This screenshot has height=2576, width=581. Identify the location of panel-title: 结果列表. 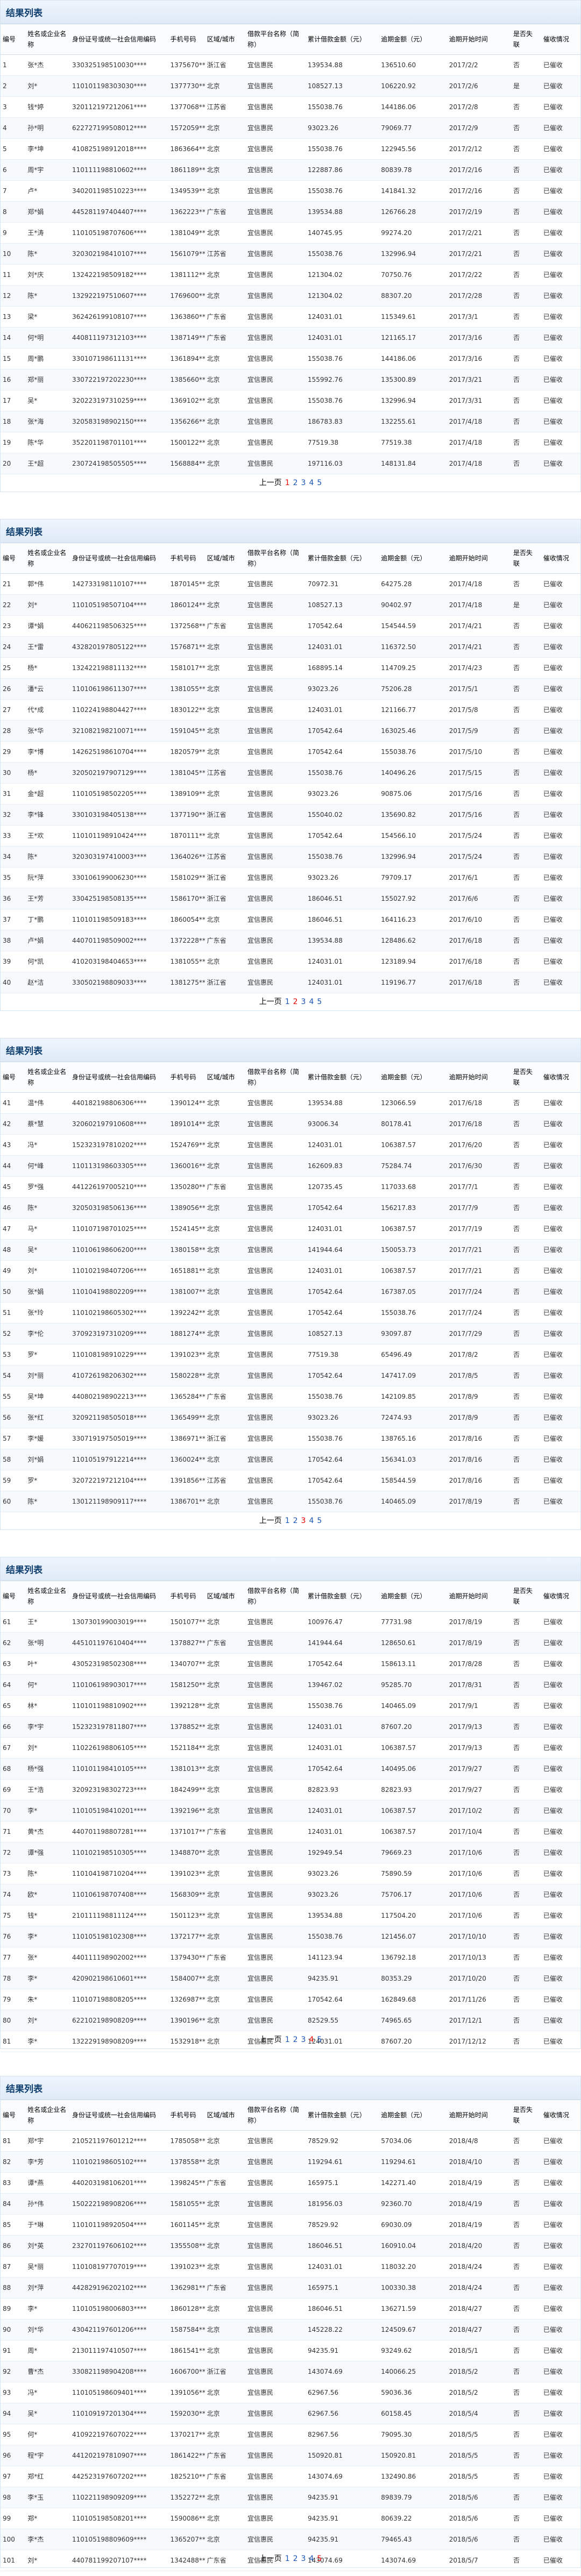
(24, 1570).